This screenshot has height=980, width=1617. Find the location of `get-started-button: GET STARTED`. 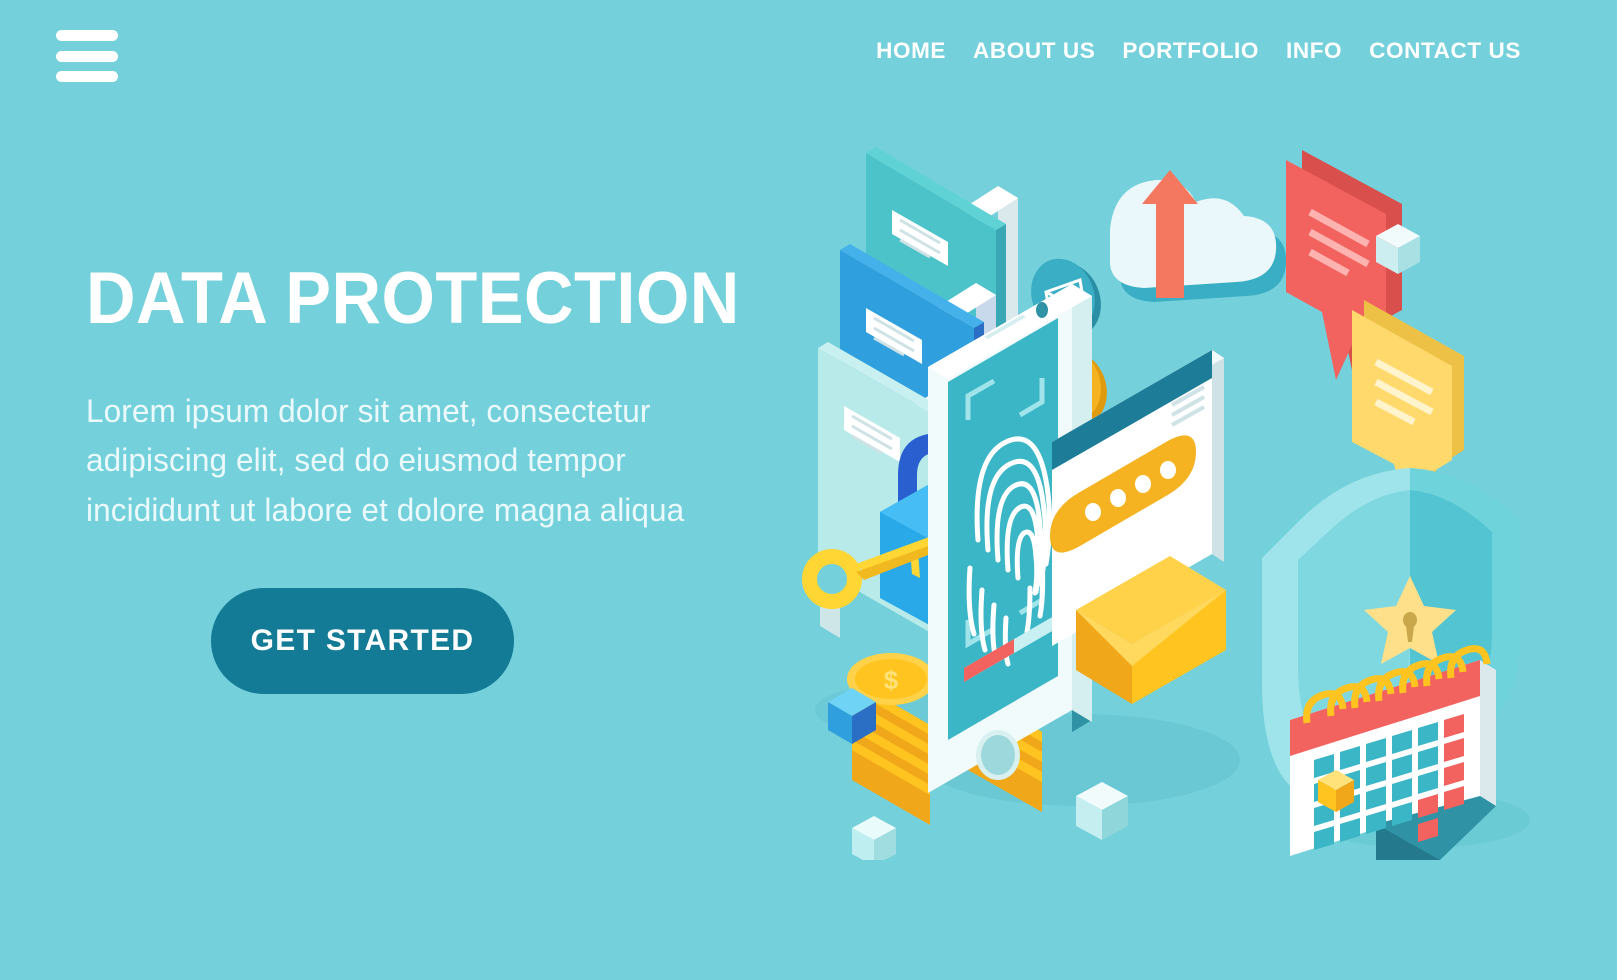

get-started-button: GET STARTED is located at coordinates (362, 641).